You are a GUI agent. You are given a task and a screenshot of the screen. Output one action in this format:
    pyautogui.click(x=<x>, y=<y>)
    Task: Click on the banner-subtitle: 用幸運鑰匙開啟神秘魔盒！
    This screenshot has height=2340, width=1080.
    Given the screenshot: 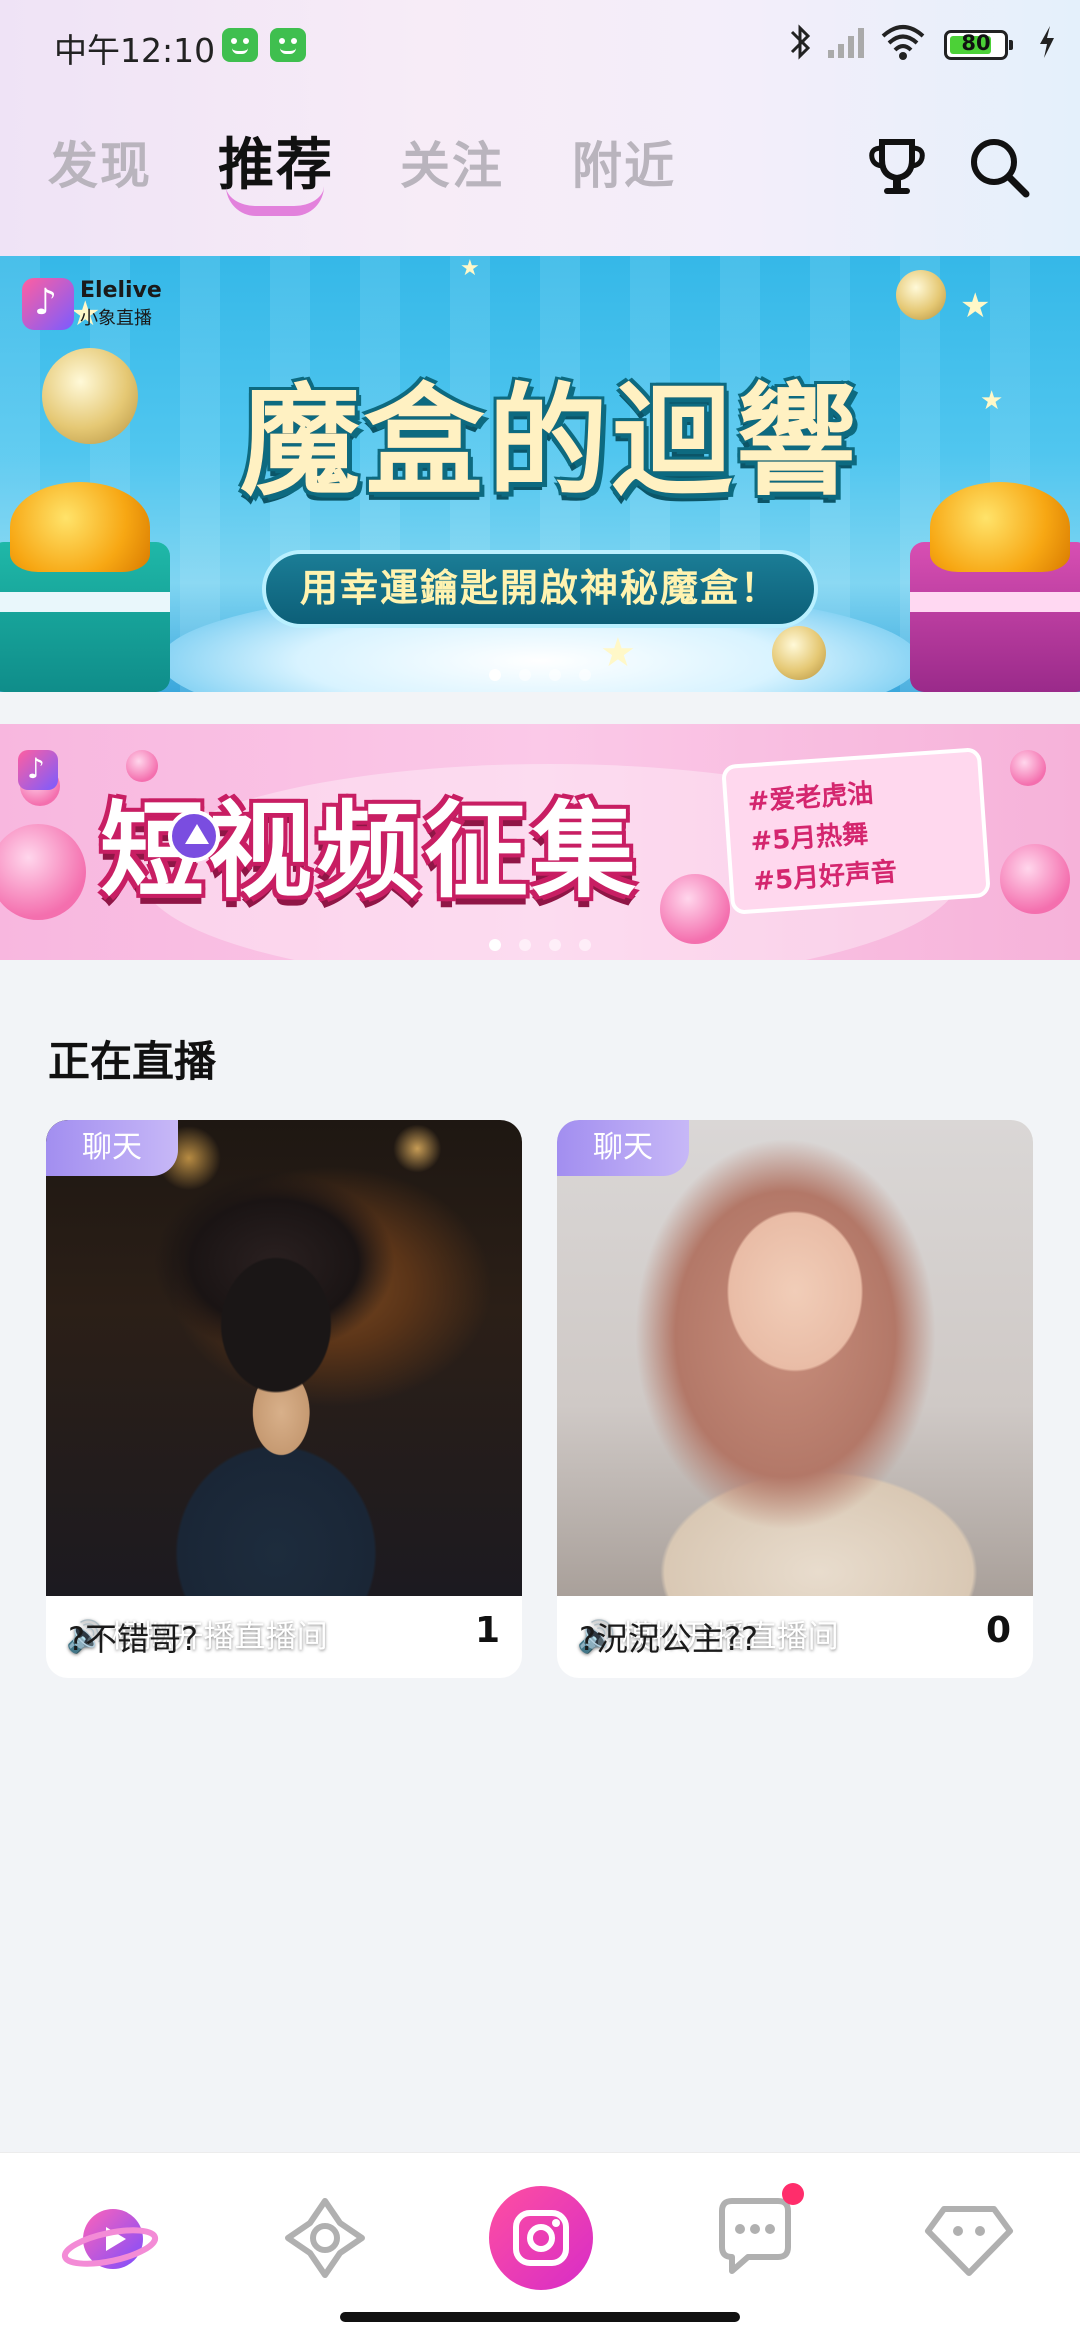 What is the action you would take?
    pyautogui.click(x=540, y=589)
    